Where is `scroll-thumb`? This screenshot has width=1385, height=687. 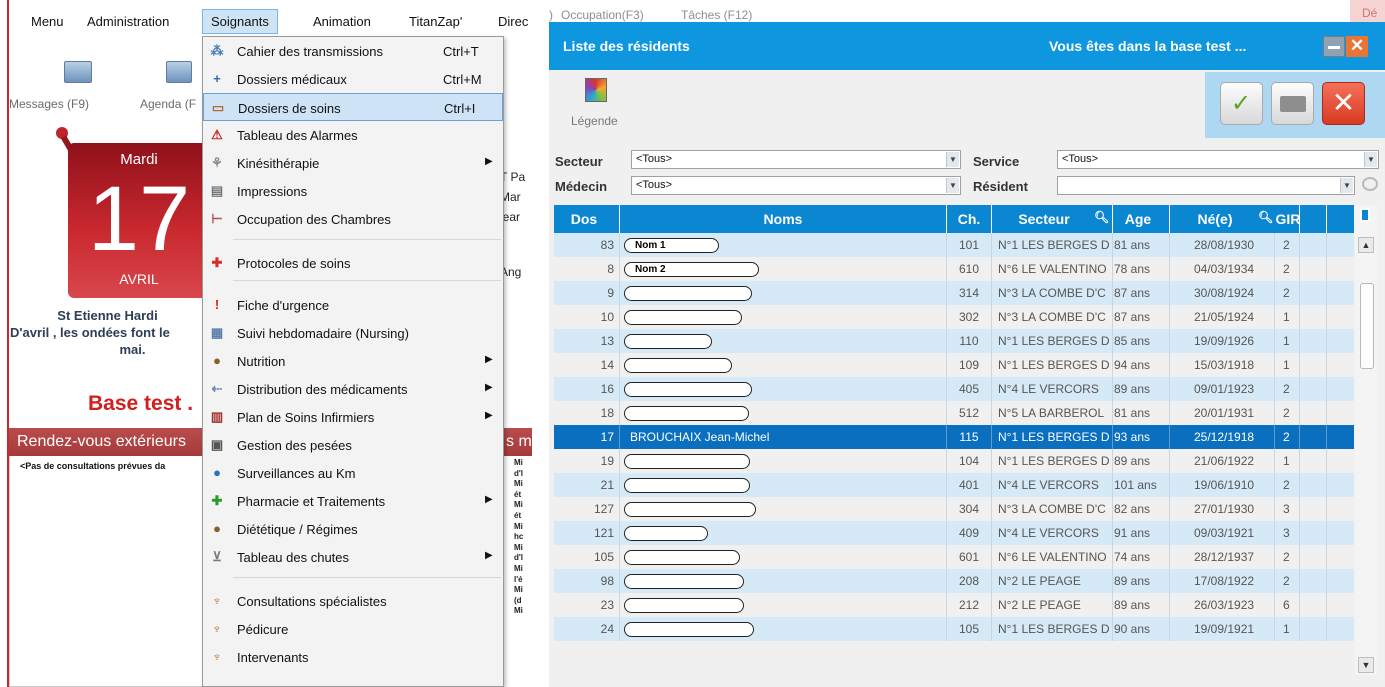 scroll-thumb is located at coordinates (1367, 326).